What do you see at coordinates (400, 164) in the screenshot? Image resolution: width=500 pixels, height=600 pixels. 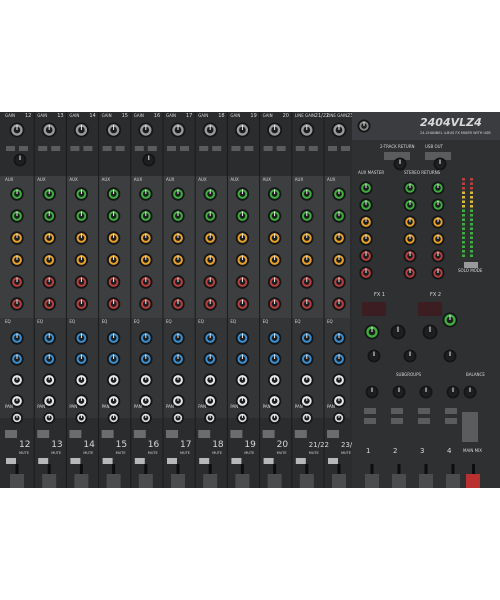 I see `two-track-level-knob` at bounding box center [400, 164].